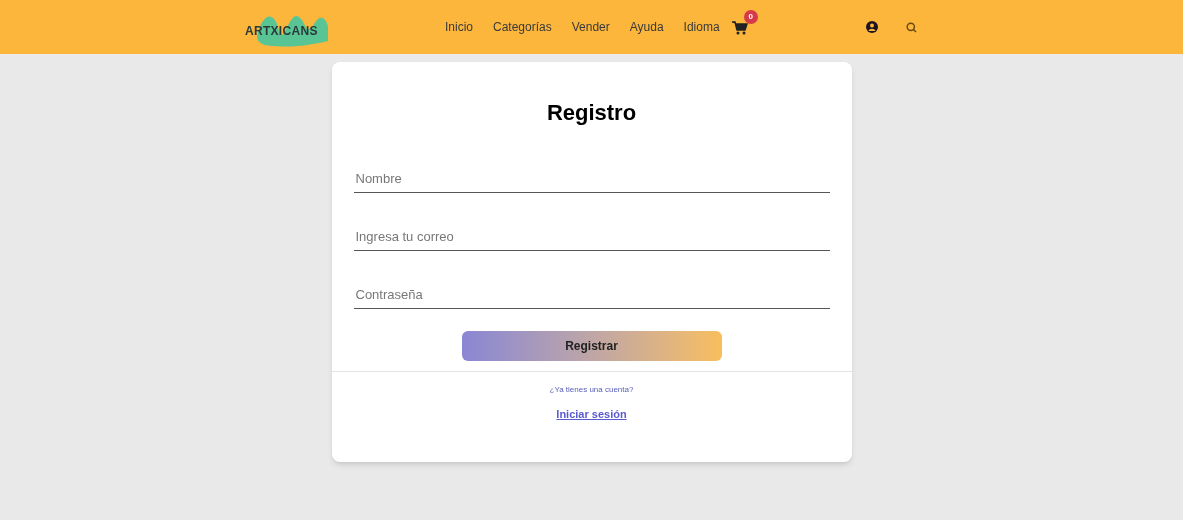 The height and width of the screenshot is (520, 1183). I want to click on nav-link: Vender, so click(590, 27).